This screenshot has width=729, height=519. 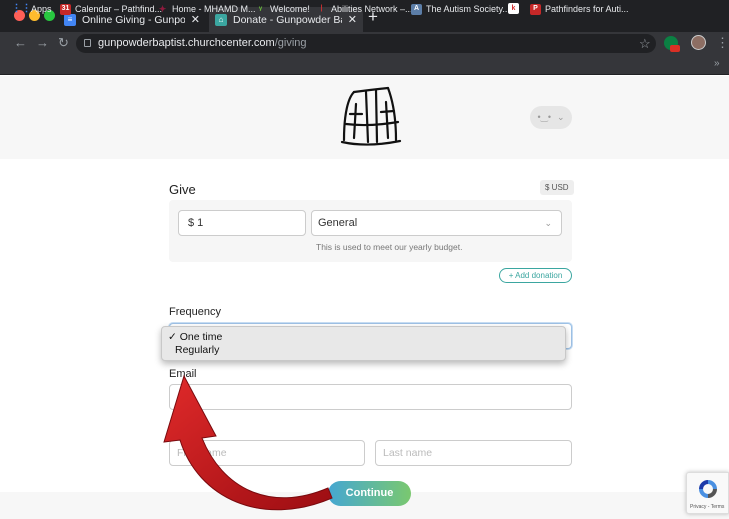 What do you see at coordinates (416, 9) in the screenshot?
I see `site-icon: A` at bounding box center [416, 9].